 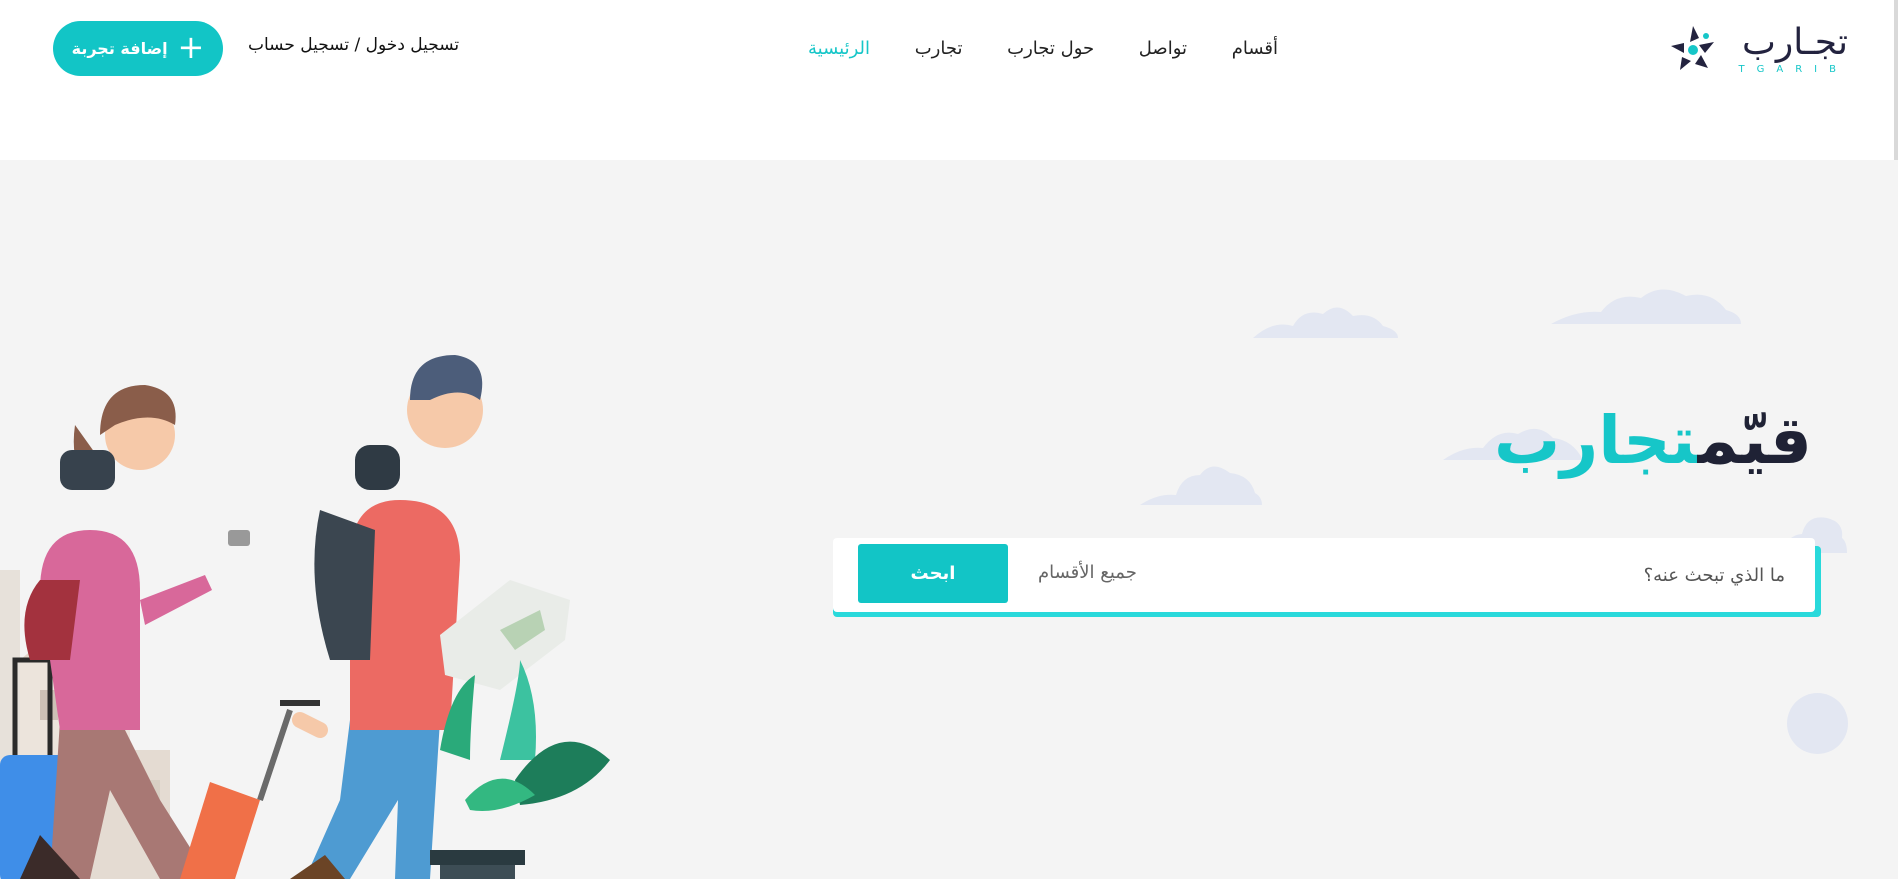 What do you see at coordinates (933, 573) in the screenshot?
I see `search-button: ابحث` at bounding box center [933, 573].